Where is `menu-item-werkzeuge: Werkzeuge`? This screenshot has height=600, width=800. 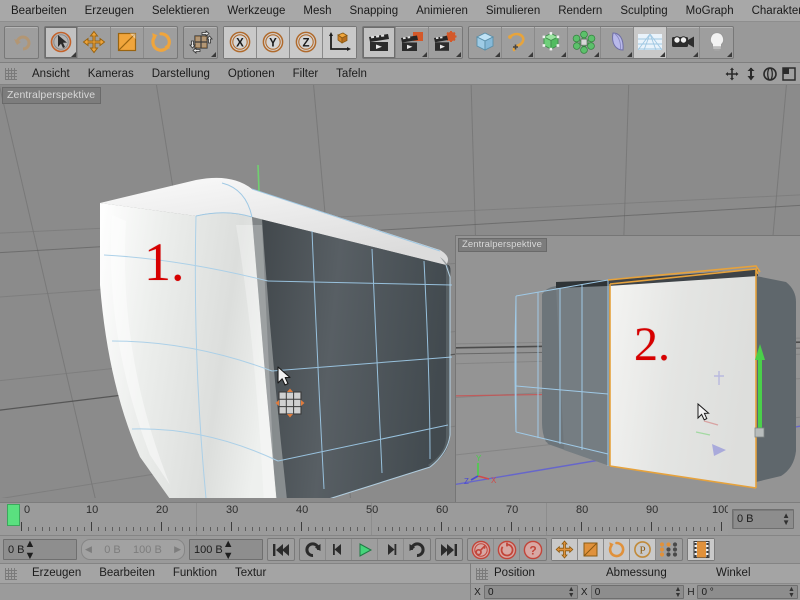 menu-item-werkzeuge: Werkzeuge is located at coordinates (256, 10).